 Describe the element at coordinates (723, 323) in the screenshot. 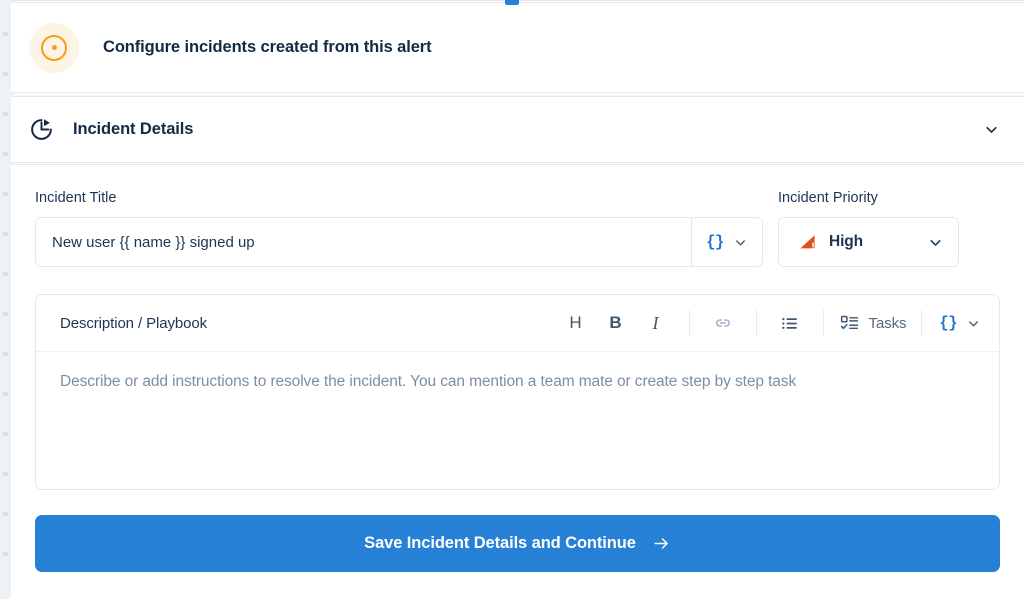

I see `link-icon` at that location.